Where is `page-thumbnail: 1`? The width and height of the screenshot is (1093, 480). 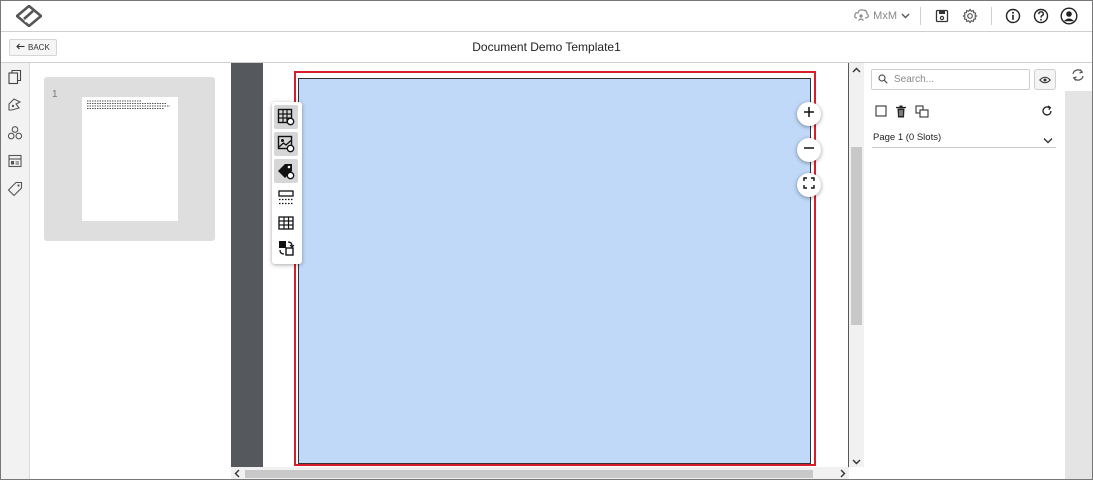
page-thumbnail: 1 is located at coordinates (129, 159).